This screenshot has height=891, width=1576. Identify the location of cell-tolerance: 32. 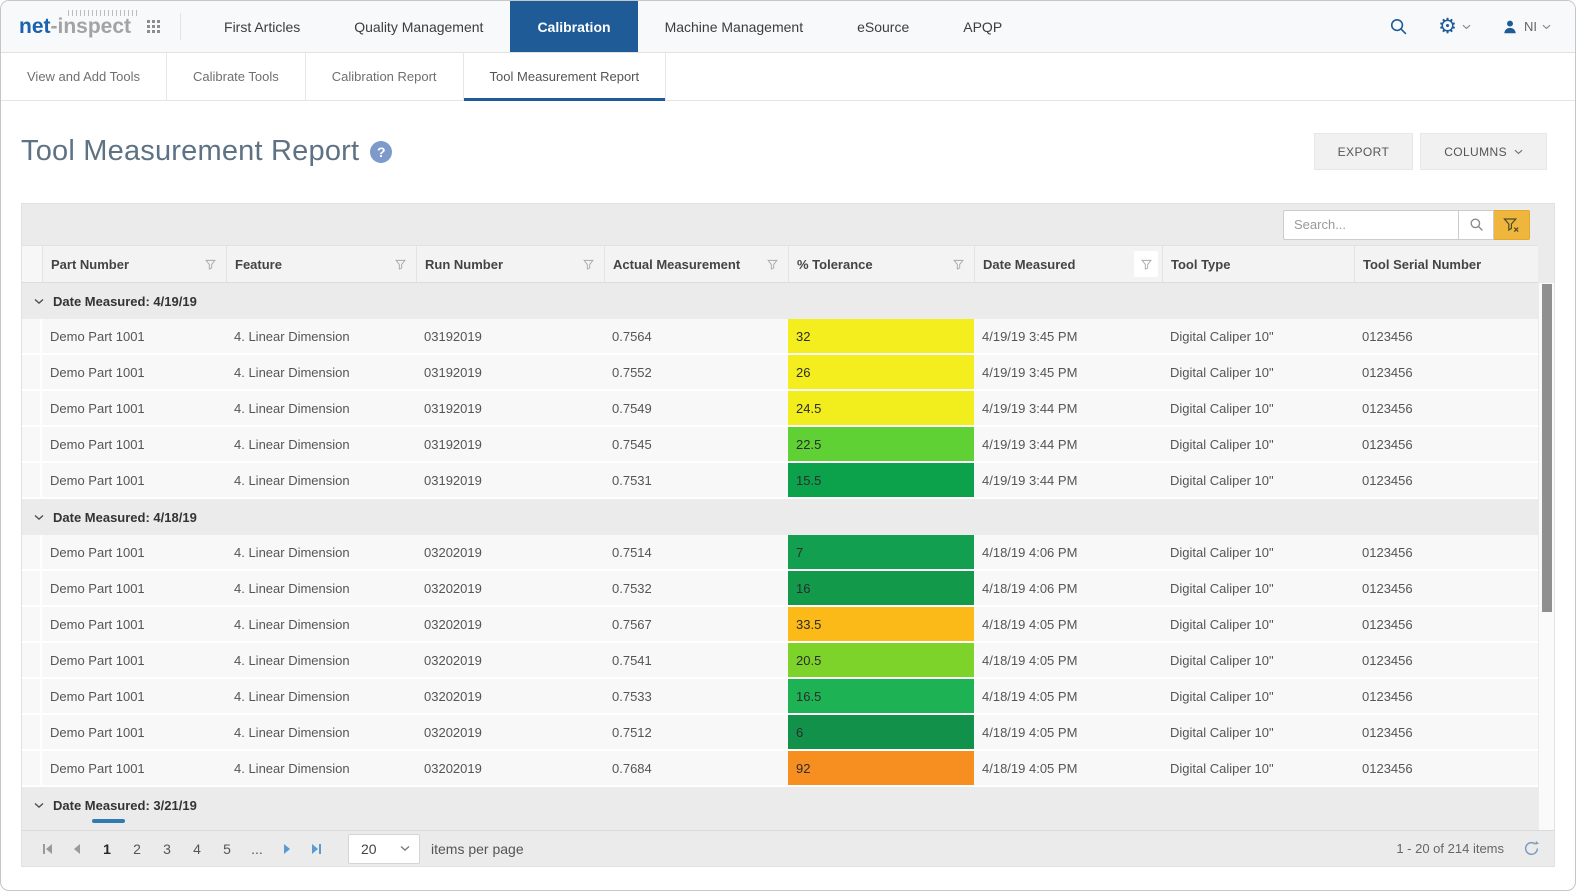
(881, 336).